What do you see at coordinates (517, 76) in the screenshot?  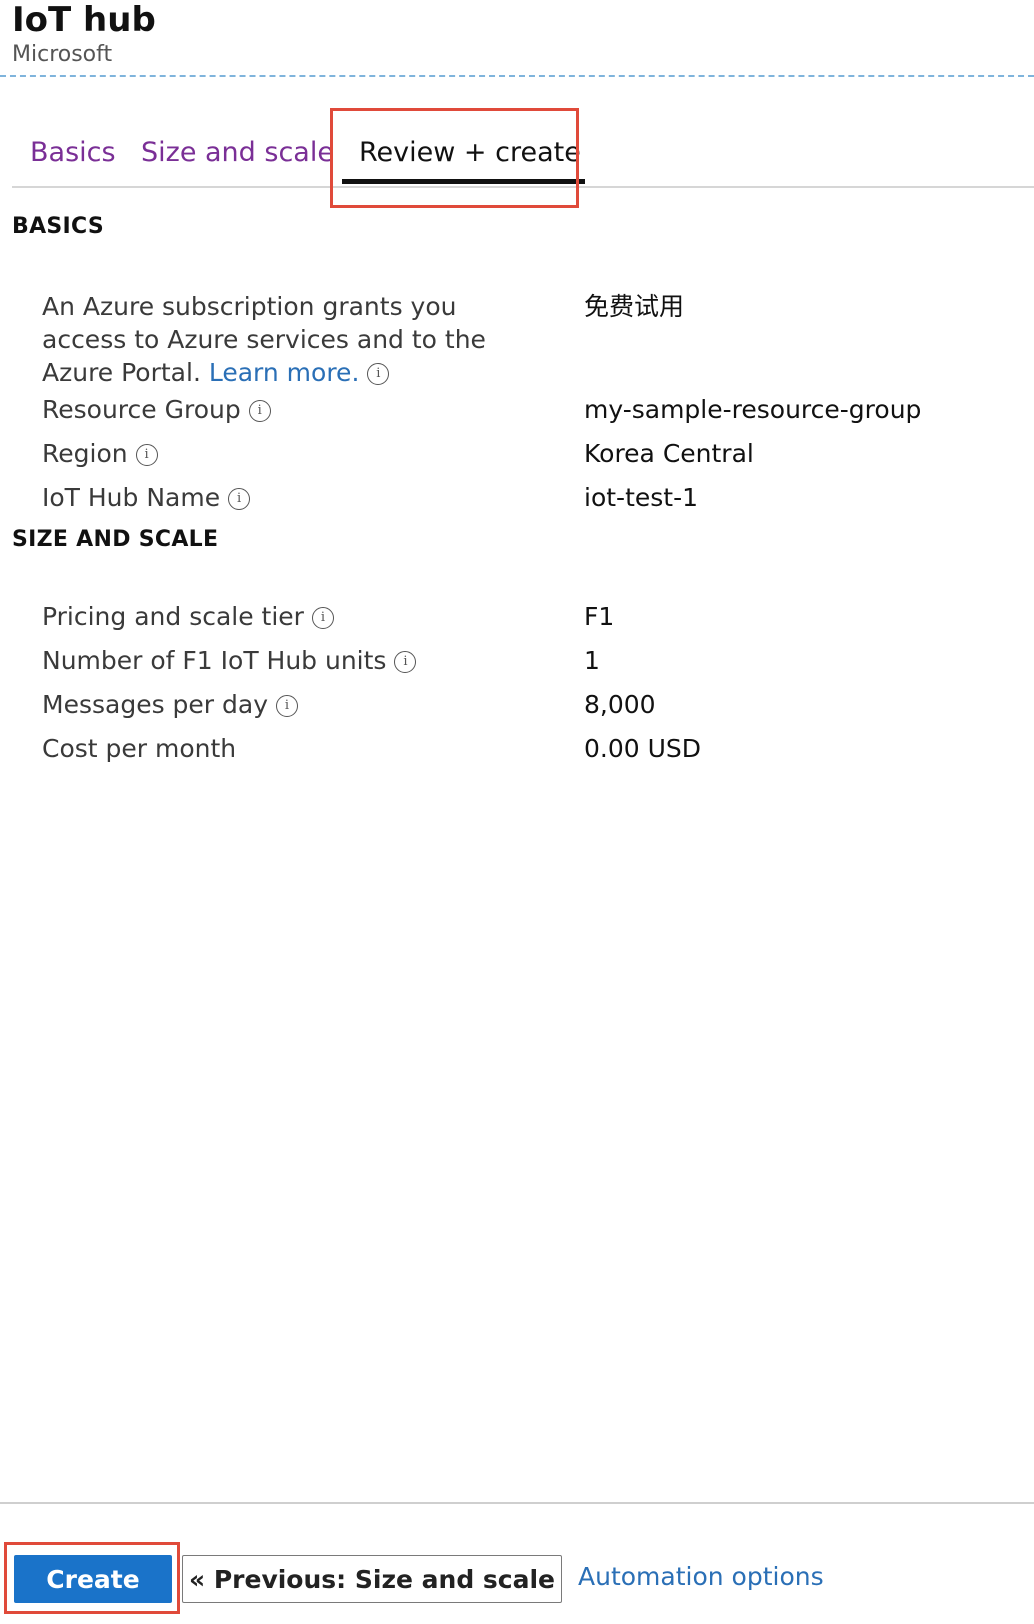 I see `header-divider` at bounding box center [517, 76].